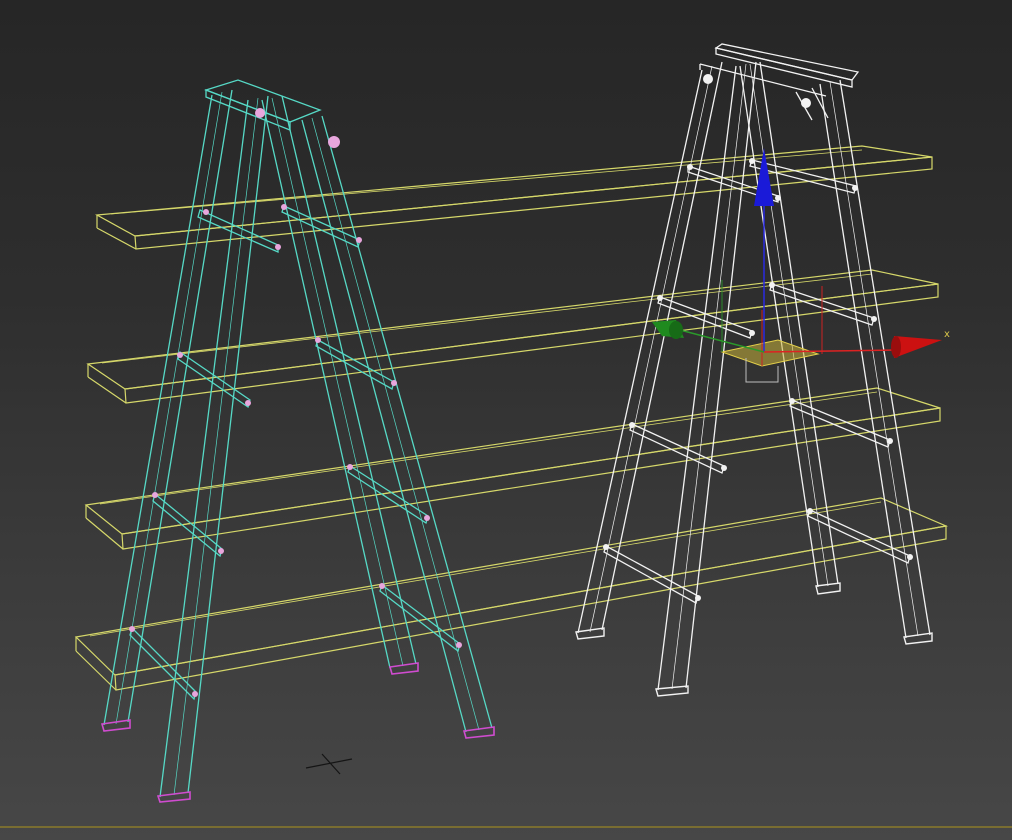 This screenshot has width=1012, height=840. I want to click on world-origin-cross-icon, so click(329, 764).